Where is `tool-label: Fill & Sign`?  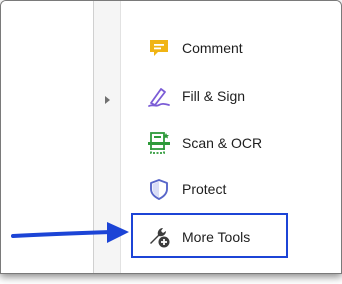 tool-label: Fill & Sign is located at coordinates (214, 96).